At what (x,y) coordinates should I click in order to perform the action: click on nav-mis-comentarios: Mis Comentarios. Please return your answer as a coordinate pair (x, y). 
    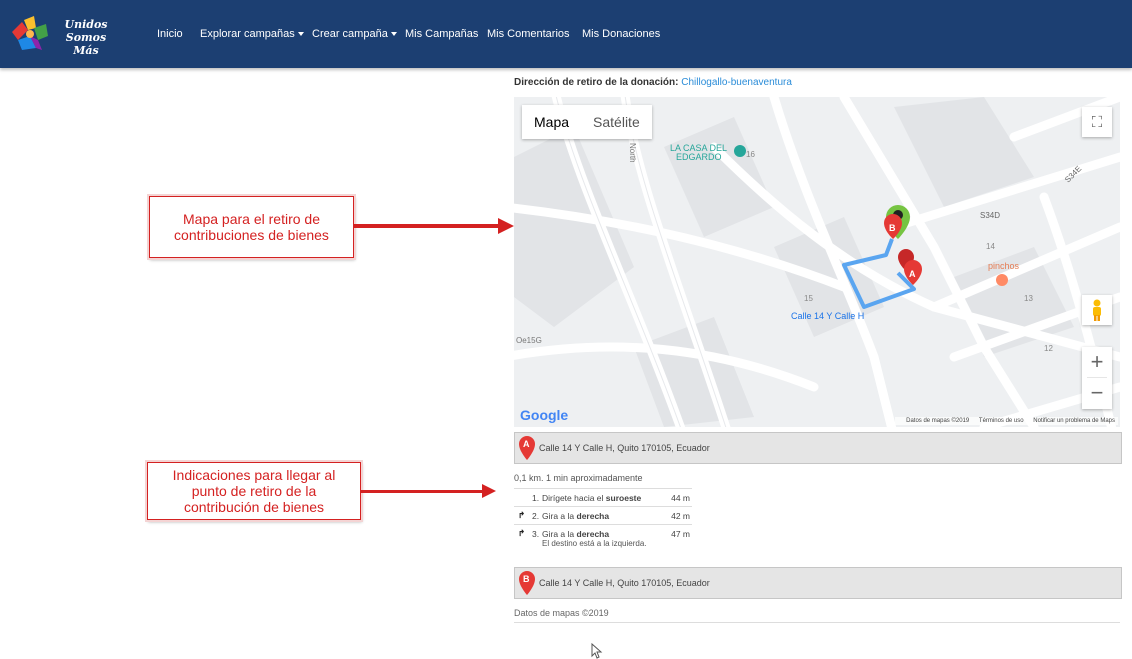
    Looking at the image, I should click on (528, 34).